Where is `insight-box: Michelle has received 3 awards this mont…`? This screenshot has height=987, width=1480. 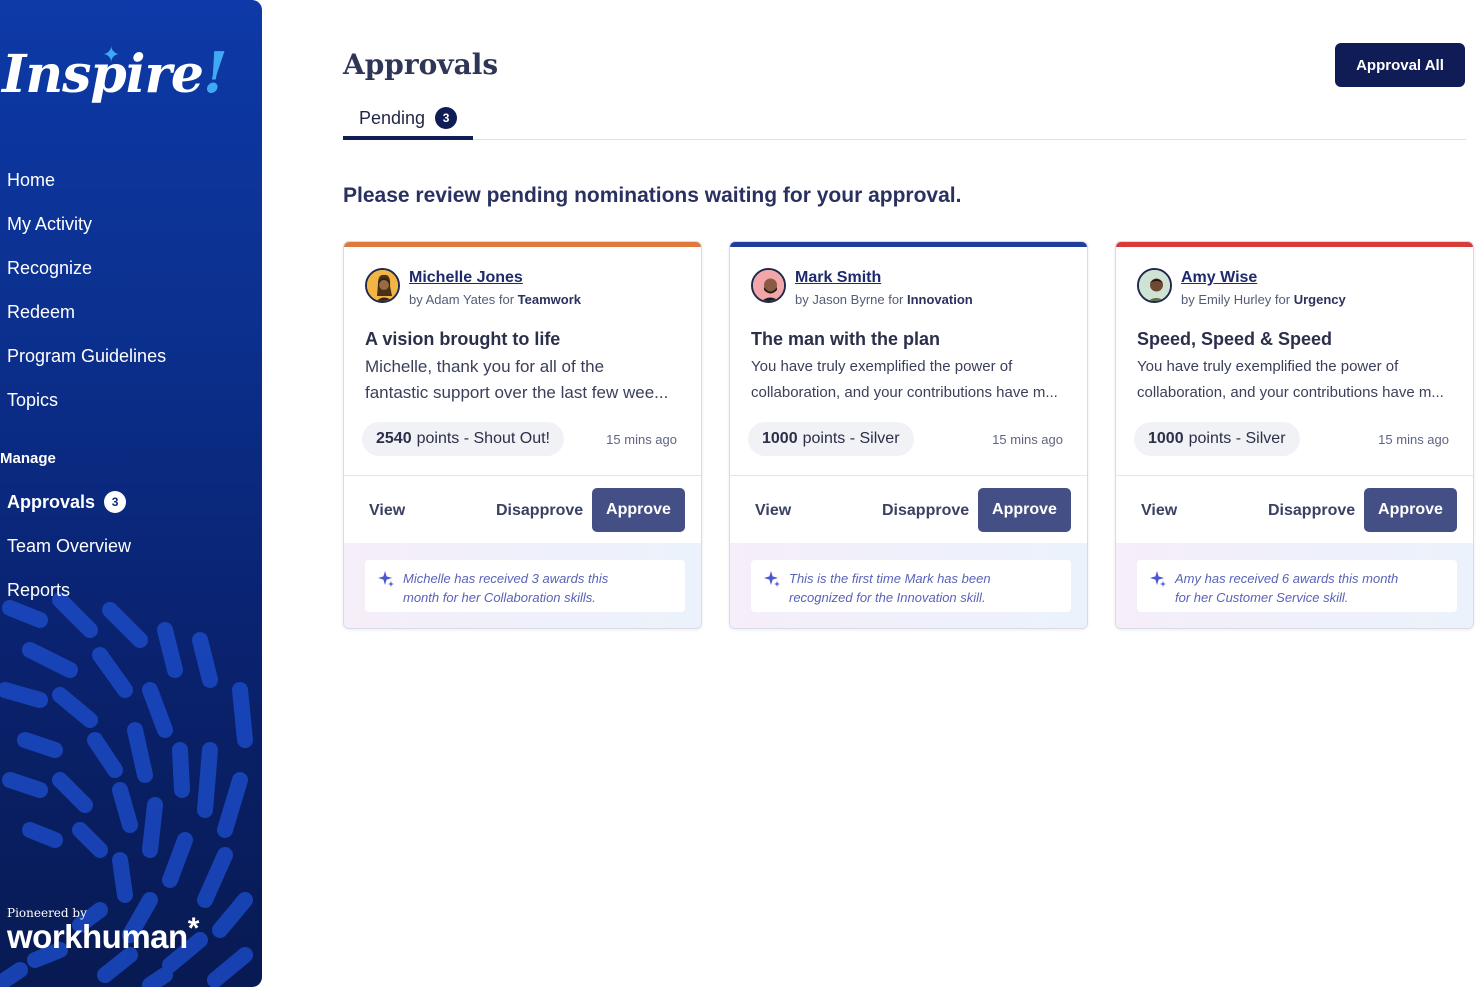
insight-box: Michelle has received 3 awards this mont… is located at coordinates (525, 586).